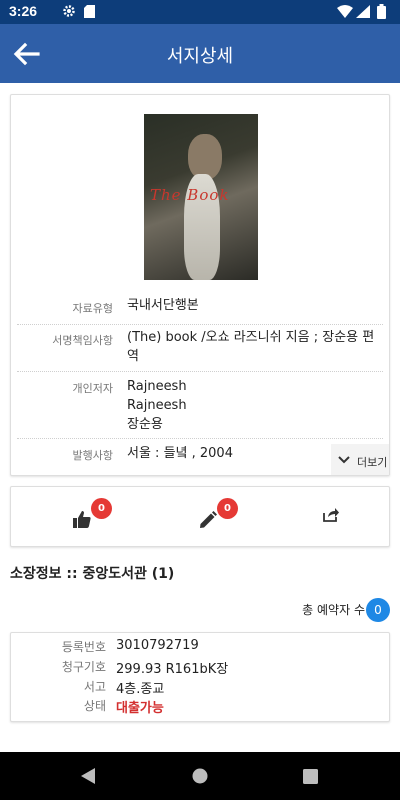 Image resolution: width=400 pixels, height=800 pixels. I want to click on share-icon, so click(331, 515).